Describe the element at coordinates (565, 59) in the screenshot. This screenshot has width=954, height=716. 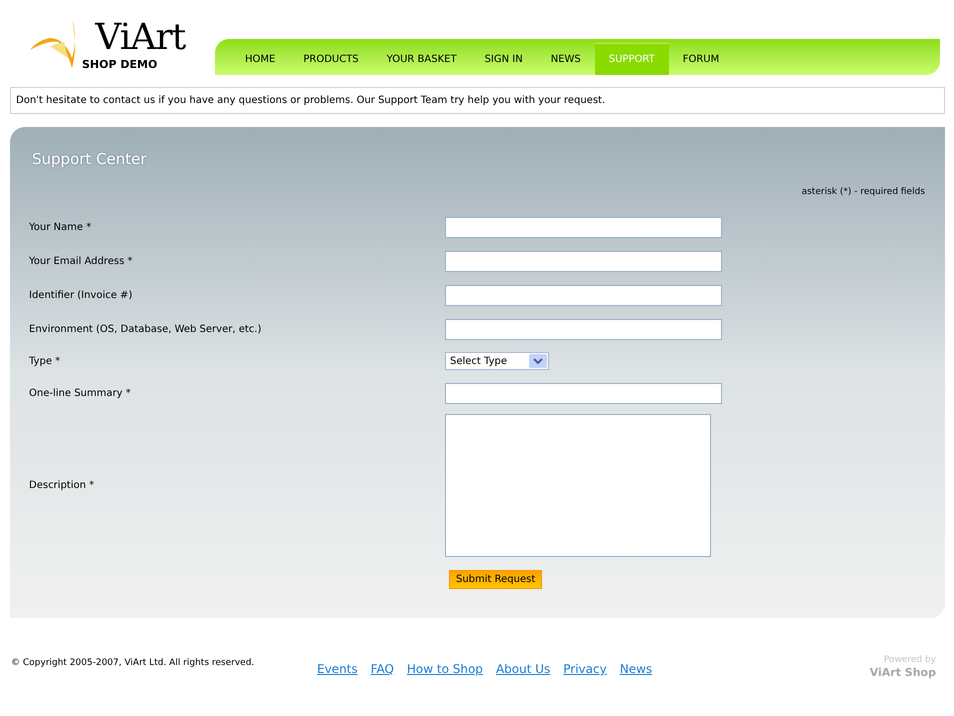
I see `nav-tab: NEWS` at that location.